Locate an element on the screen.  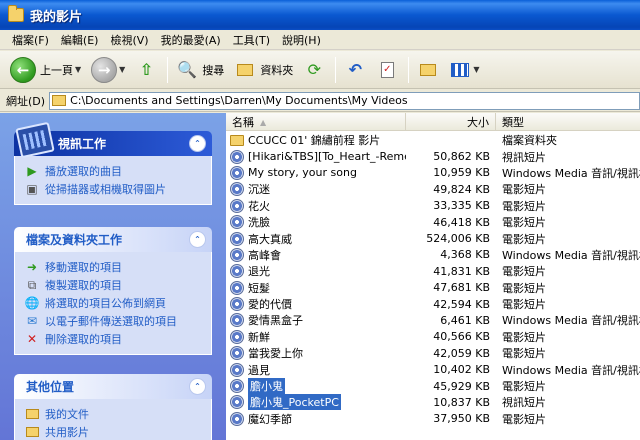
folders-icon is located at coordinates (245, 70).